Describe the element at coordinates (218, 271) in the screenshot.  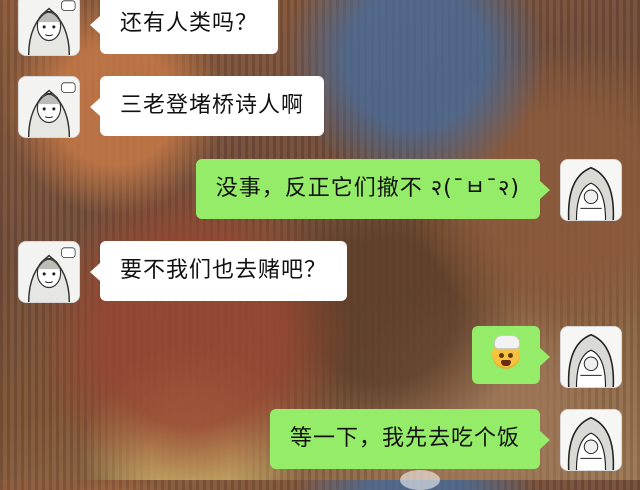
I see `incoming-message-bubble: 要不我们也去赌吧？` at that location.